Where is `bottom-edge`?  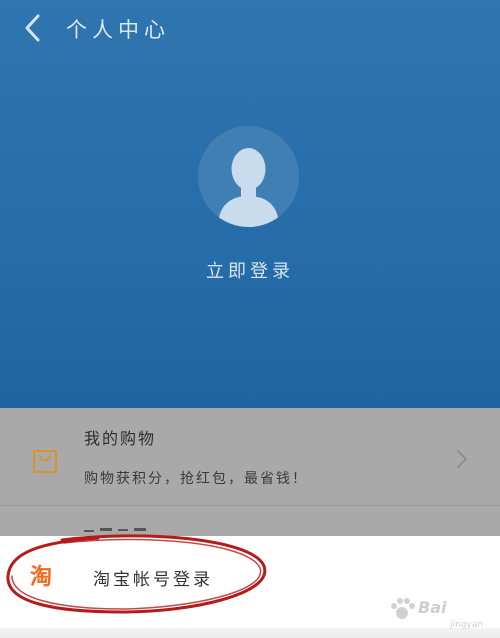 bottom-edge is located at coordinates (250, 633).